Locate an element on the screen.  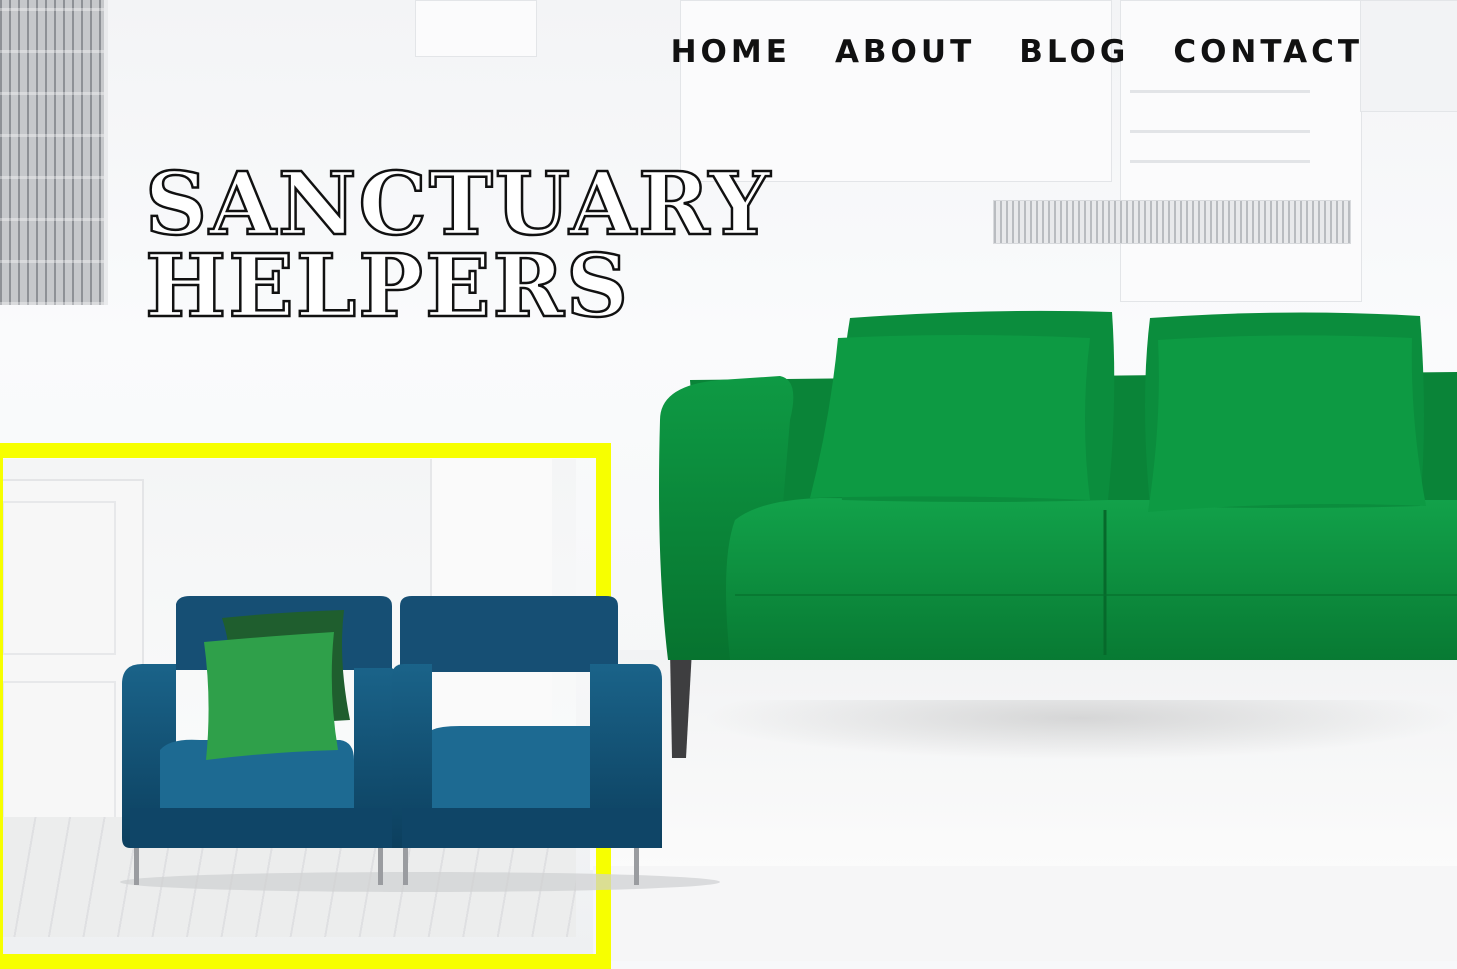
blue-armchairs-image is located at coordinates (420, 744).